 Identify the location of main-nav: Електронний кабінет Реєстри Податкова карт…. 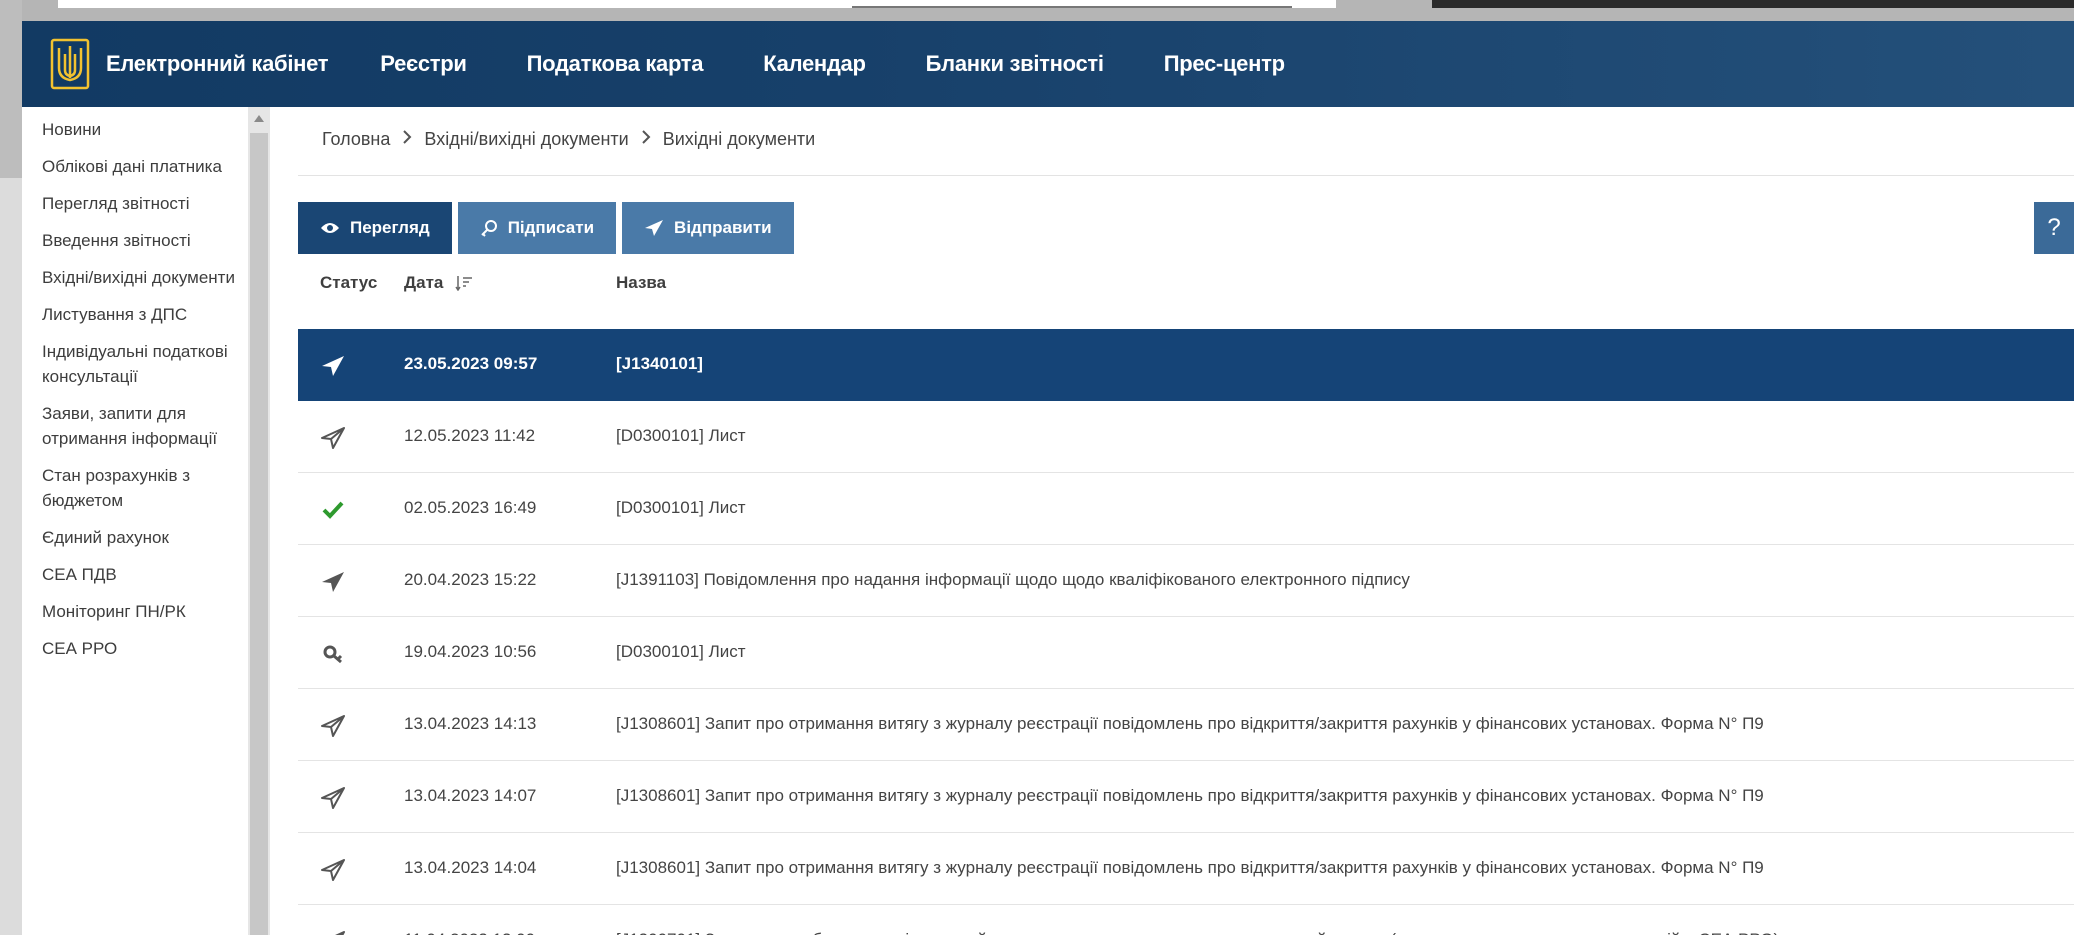
(725, 64).